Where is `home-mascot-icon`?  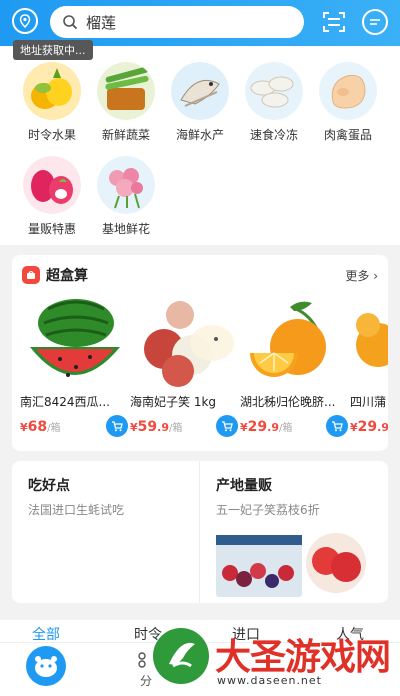 home-mascot-icon is located at coordinates (46, 666).